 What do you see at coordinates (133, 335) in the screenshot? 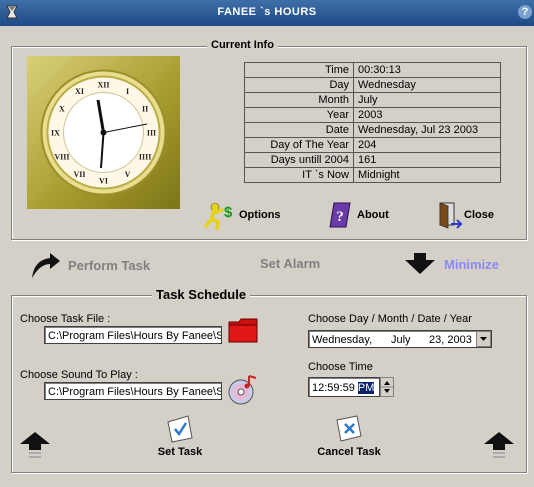
I see `task-file-input: C:\Program Files\Hours By Fanee\St` at bounding box center [133, 335].